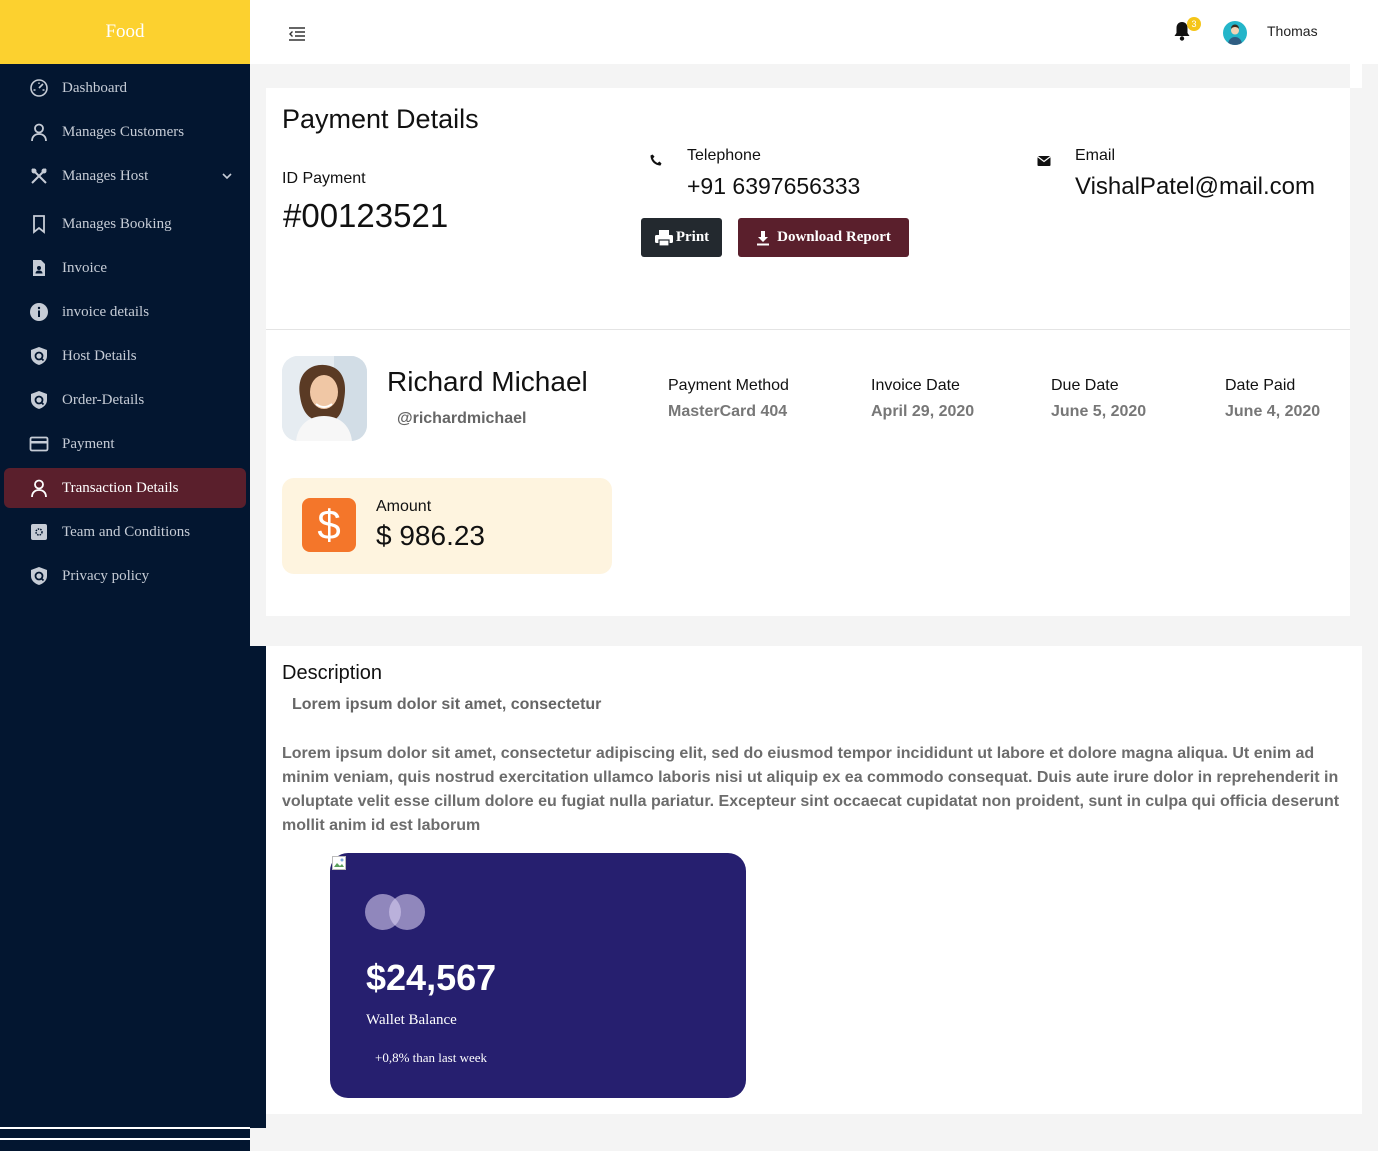  What do you see at coordinates (1194, 24) in the screenshot?
I see `notification-badge: 3` at bounding box center [1194, 24].